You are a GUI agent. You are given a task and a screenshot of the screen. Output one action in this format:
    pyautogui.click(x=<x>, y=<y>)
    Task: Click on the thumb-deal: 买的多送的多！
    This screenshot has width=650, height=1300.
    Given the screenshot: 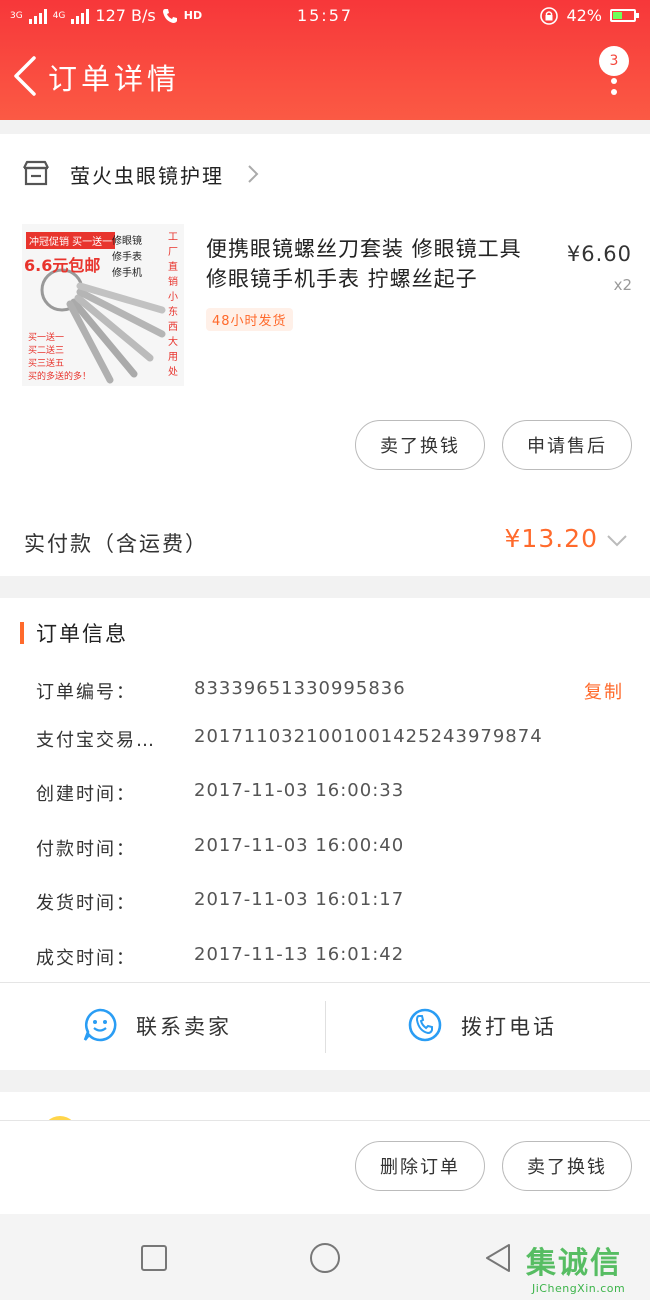 What is the action you would take?
    pyautogui.click(x=60, y=377)
    